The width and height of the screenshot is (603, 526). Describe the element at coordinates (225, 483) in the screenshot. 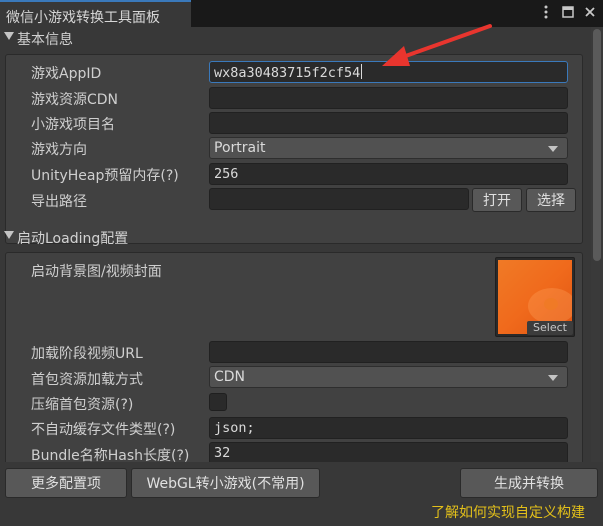

I see `webgl-convert-button: WebGL转小游戏(不常用)` at that location.